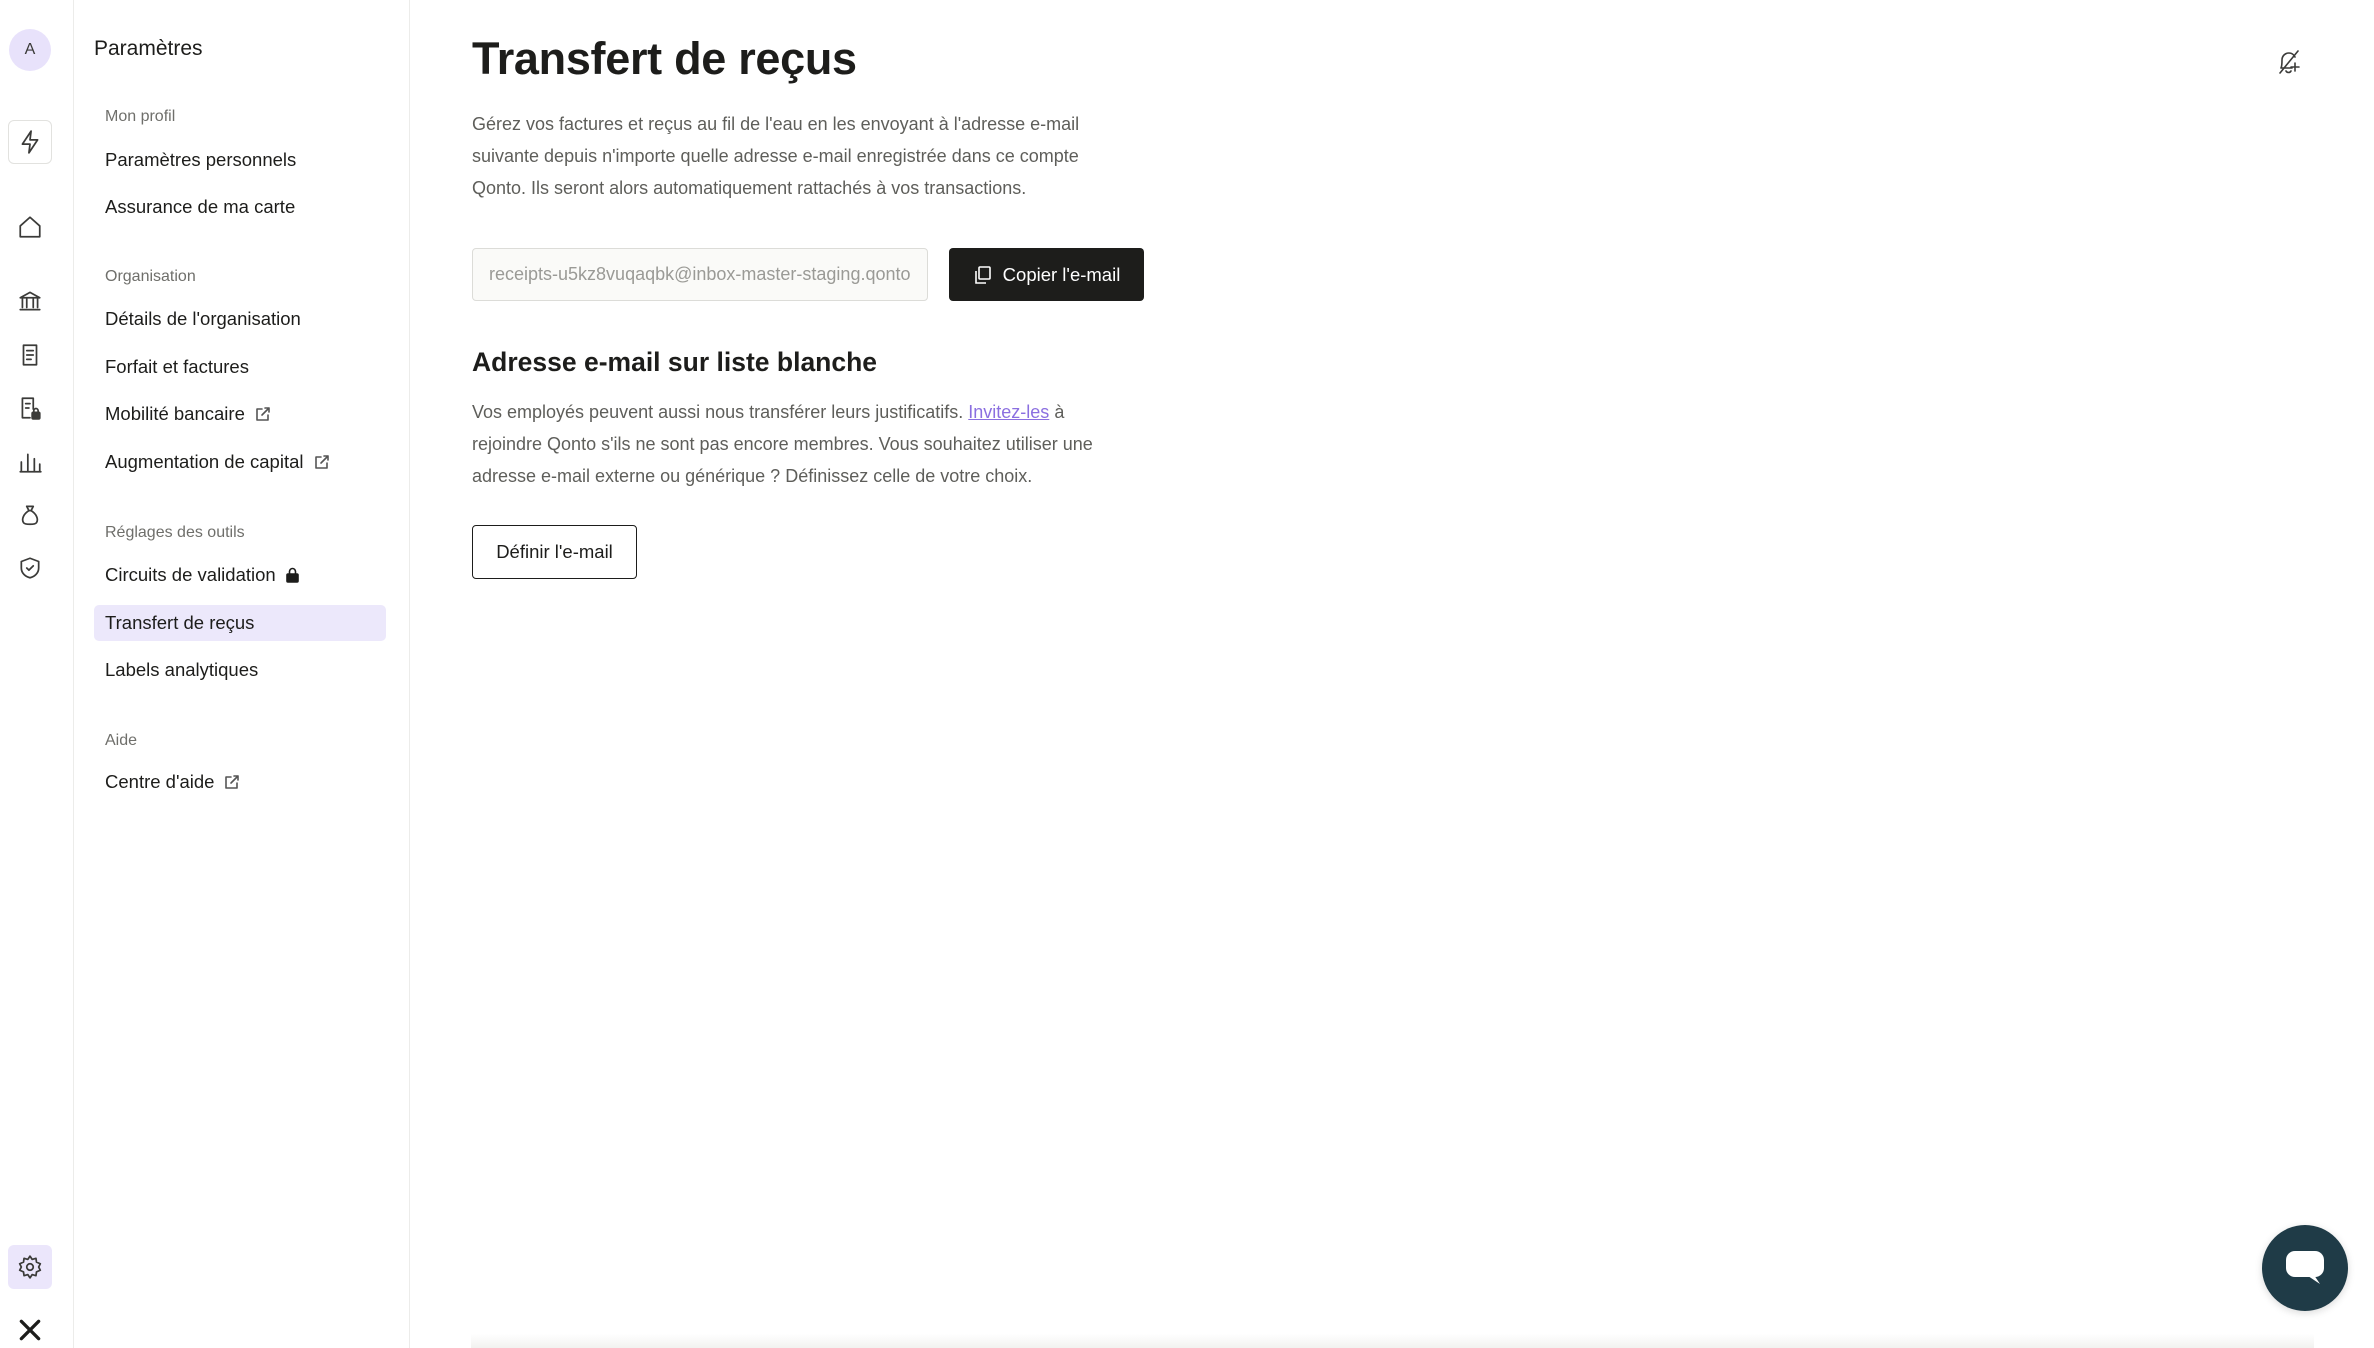 The width and height of the screenshot is (2374, 1348). Describe the element at coordinates (121, 740) in the screenshot. I see `section-aide: Aide` at that location.